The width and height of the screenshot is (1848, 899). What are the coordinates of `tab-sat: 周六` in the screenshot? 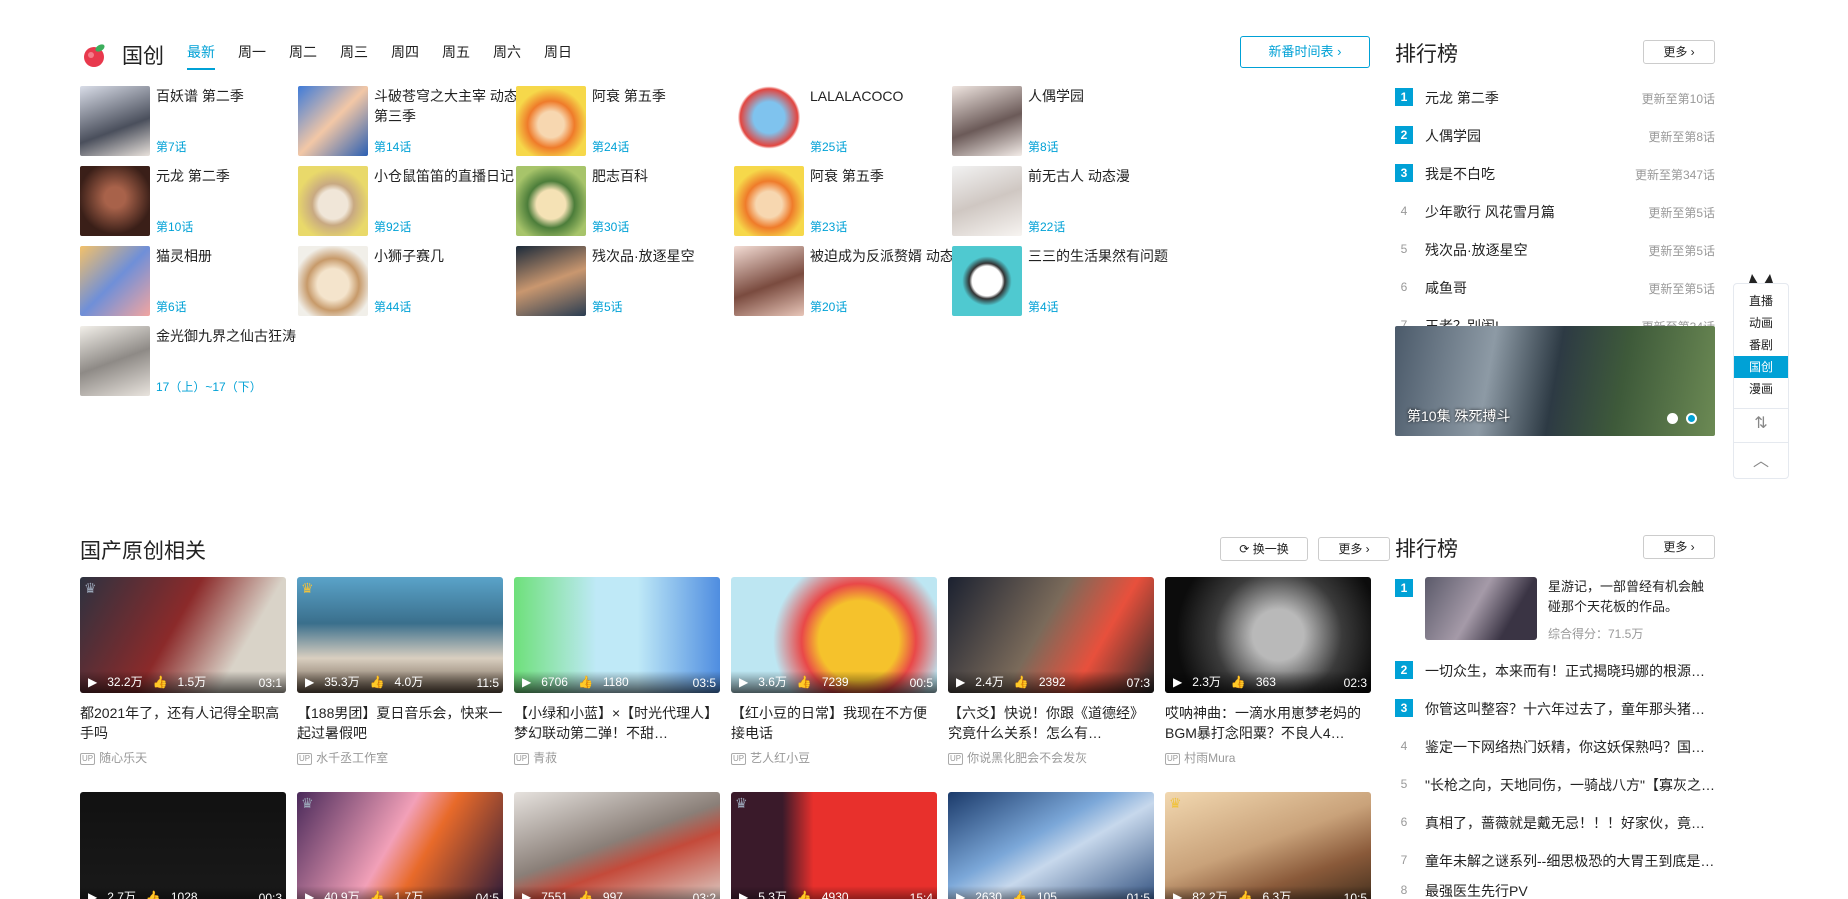 It's located at (507, 56).